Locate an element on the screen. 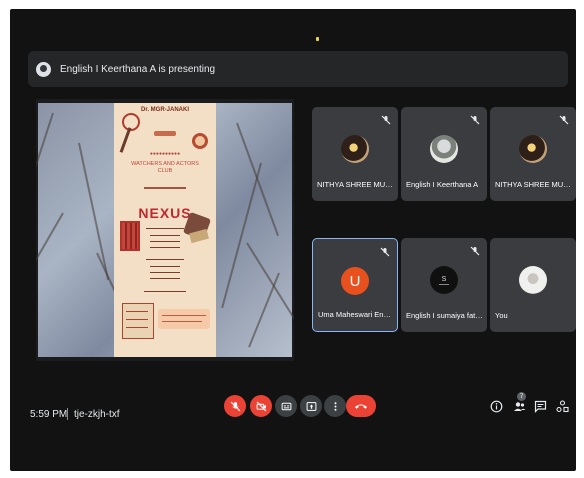 This screenshot has height=478, width=584. participant-name: Uma Maheswari English is located at coordinates (356, 314).